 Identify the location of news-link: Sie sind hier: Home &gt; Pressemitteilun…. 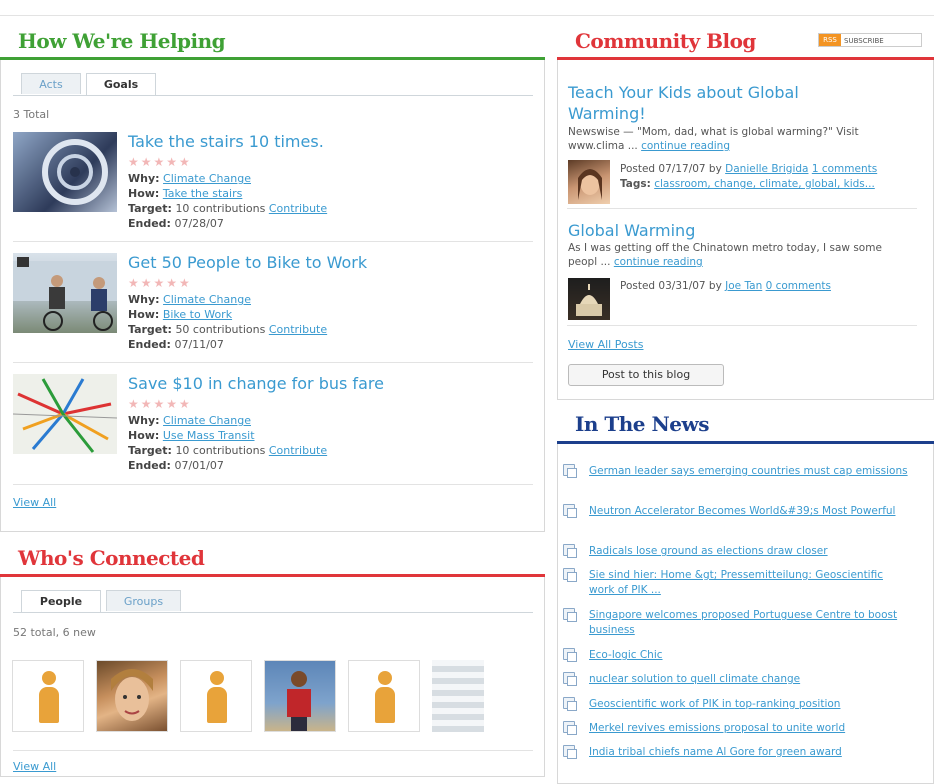
(749, 583).